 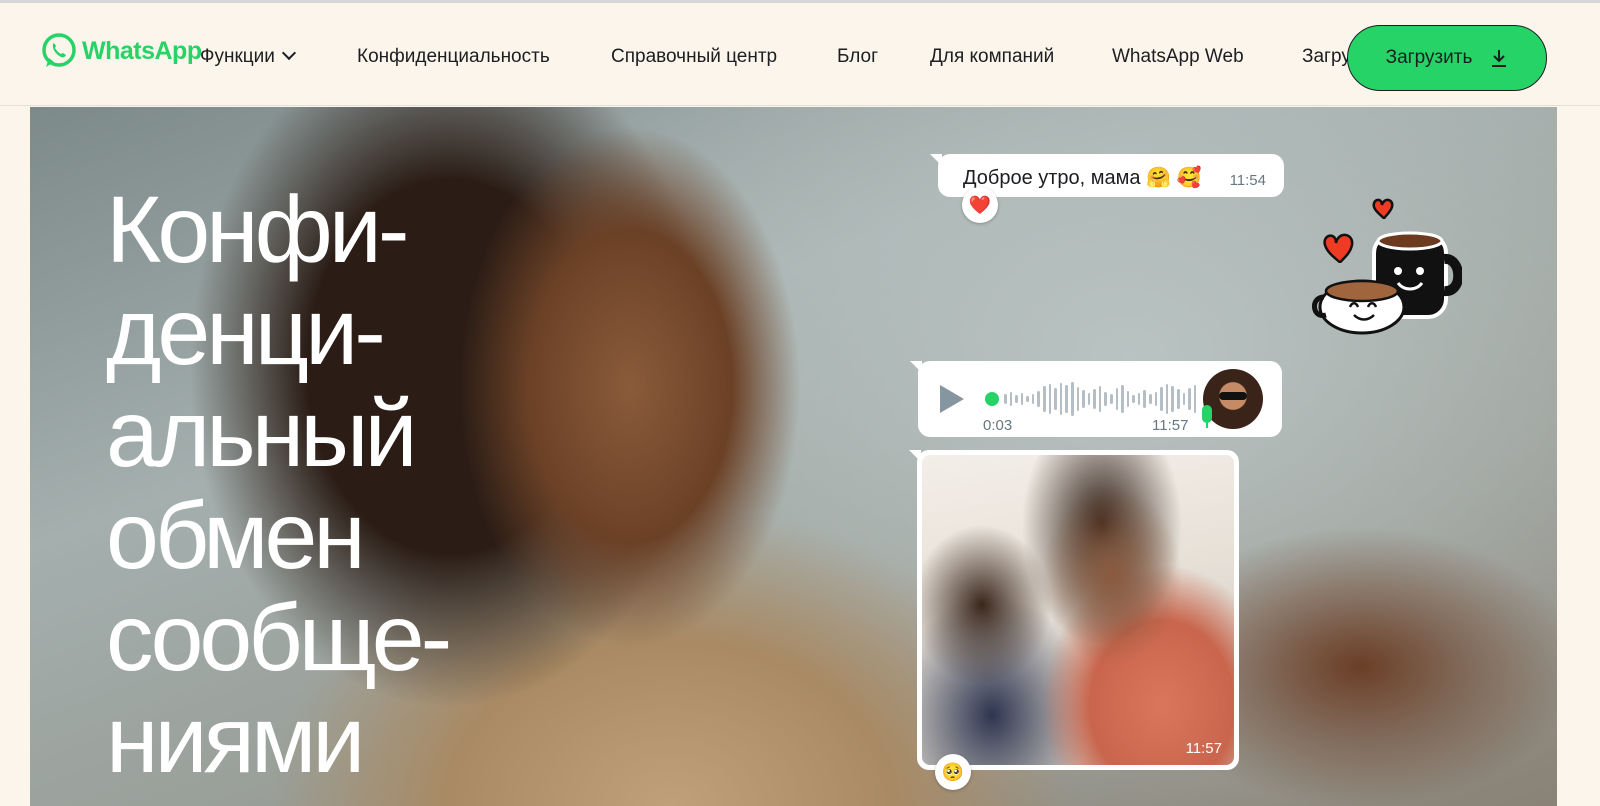 What do you see at coordinates (1078, 610) in the screenshot?
I see `shared-photo: 11:57` at bounding box center [1078, 610].